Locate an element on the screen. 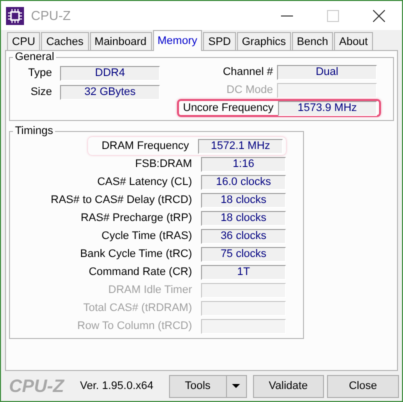 This screenshot has height=402, width=403. tab: Bench is located at coordinates (313, 41).